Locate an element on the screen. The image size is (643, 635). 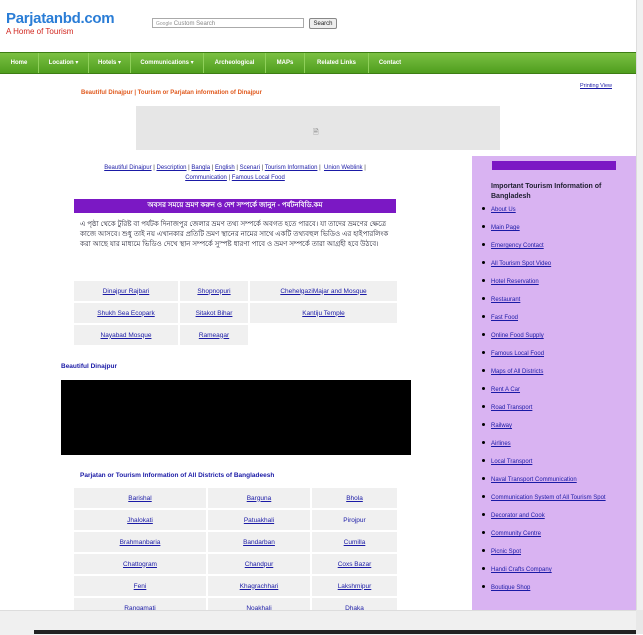
spot-link: Nayabad Mosque is located at coordinates (126, 335).